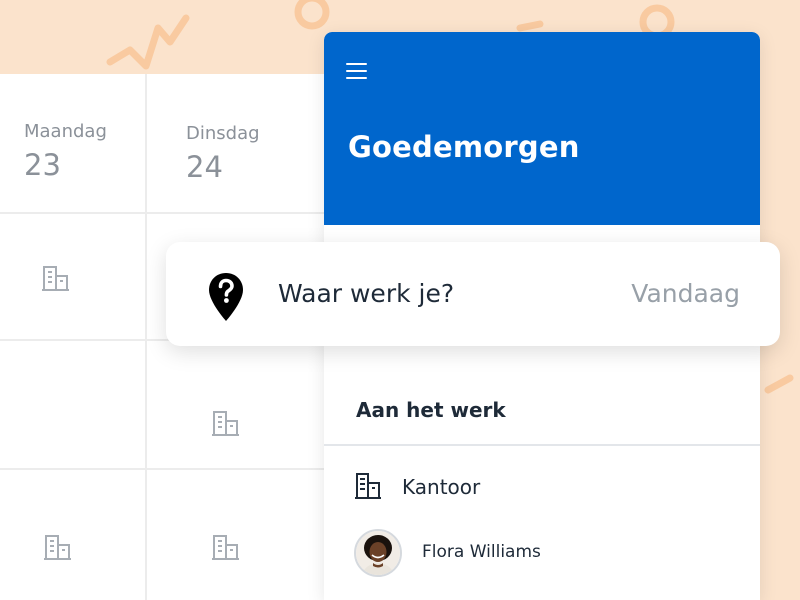 The width and height of the screenshot is (800, 600). I want to click on location-label: Kantoor, so click(441, 487).